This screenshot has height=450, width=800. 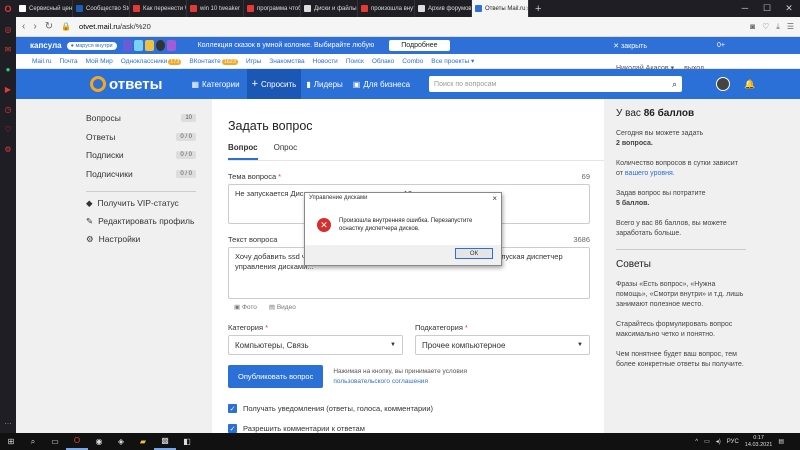 What do you see at coordinates (141, 118) in the screenshot?
I see `menu-questions: Вопросы 10` at bounding box center [141, 118].